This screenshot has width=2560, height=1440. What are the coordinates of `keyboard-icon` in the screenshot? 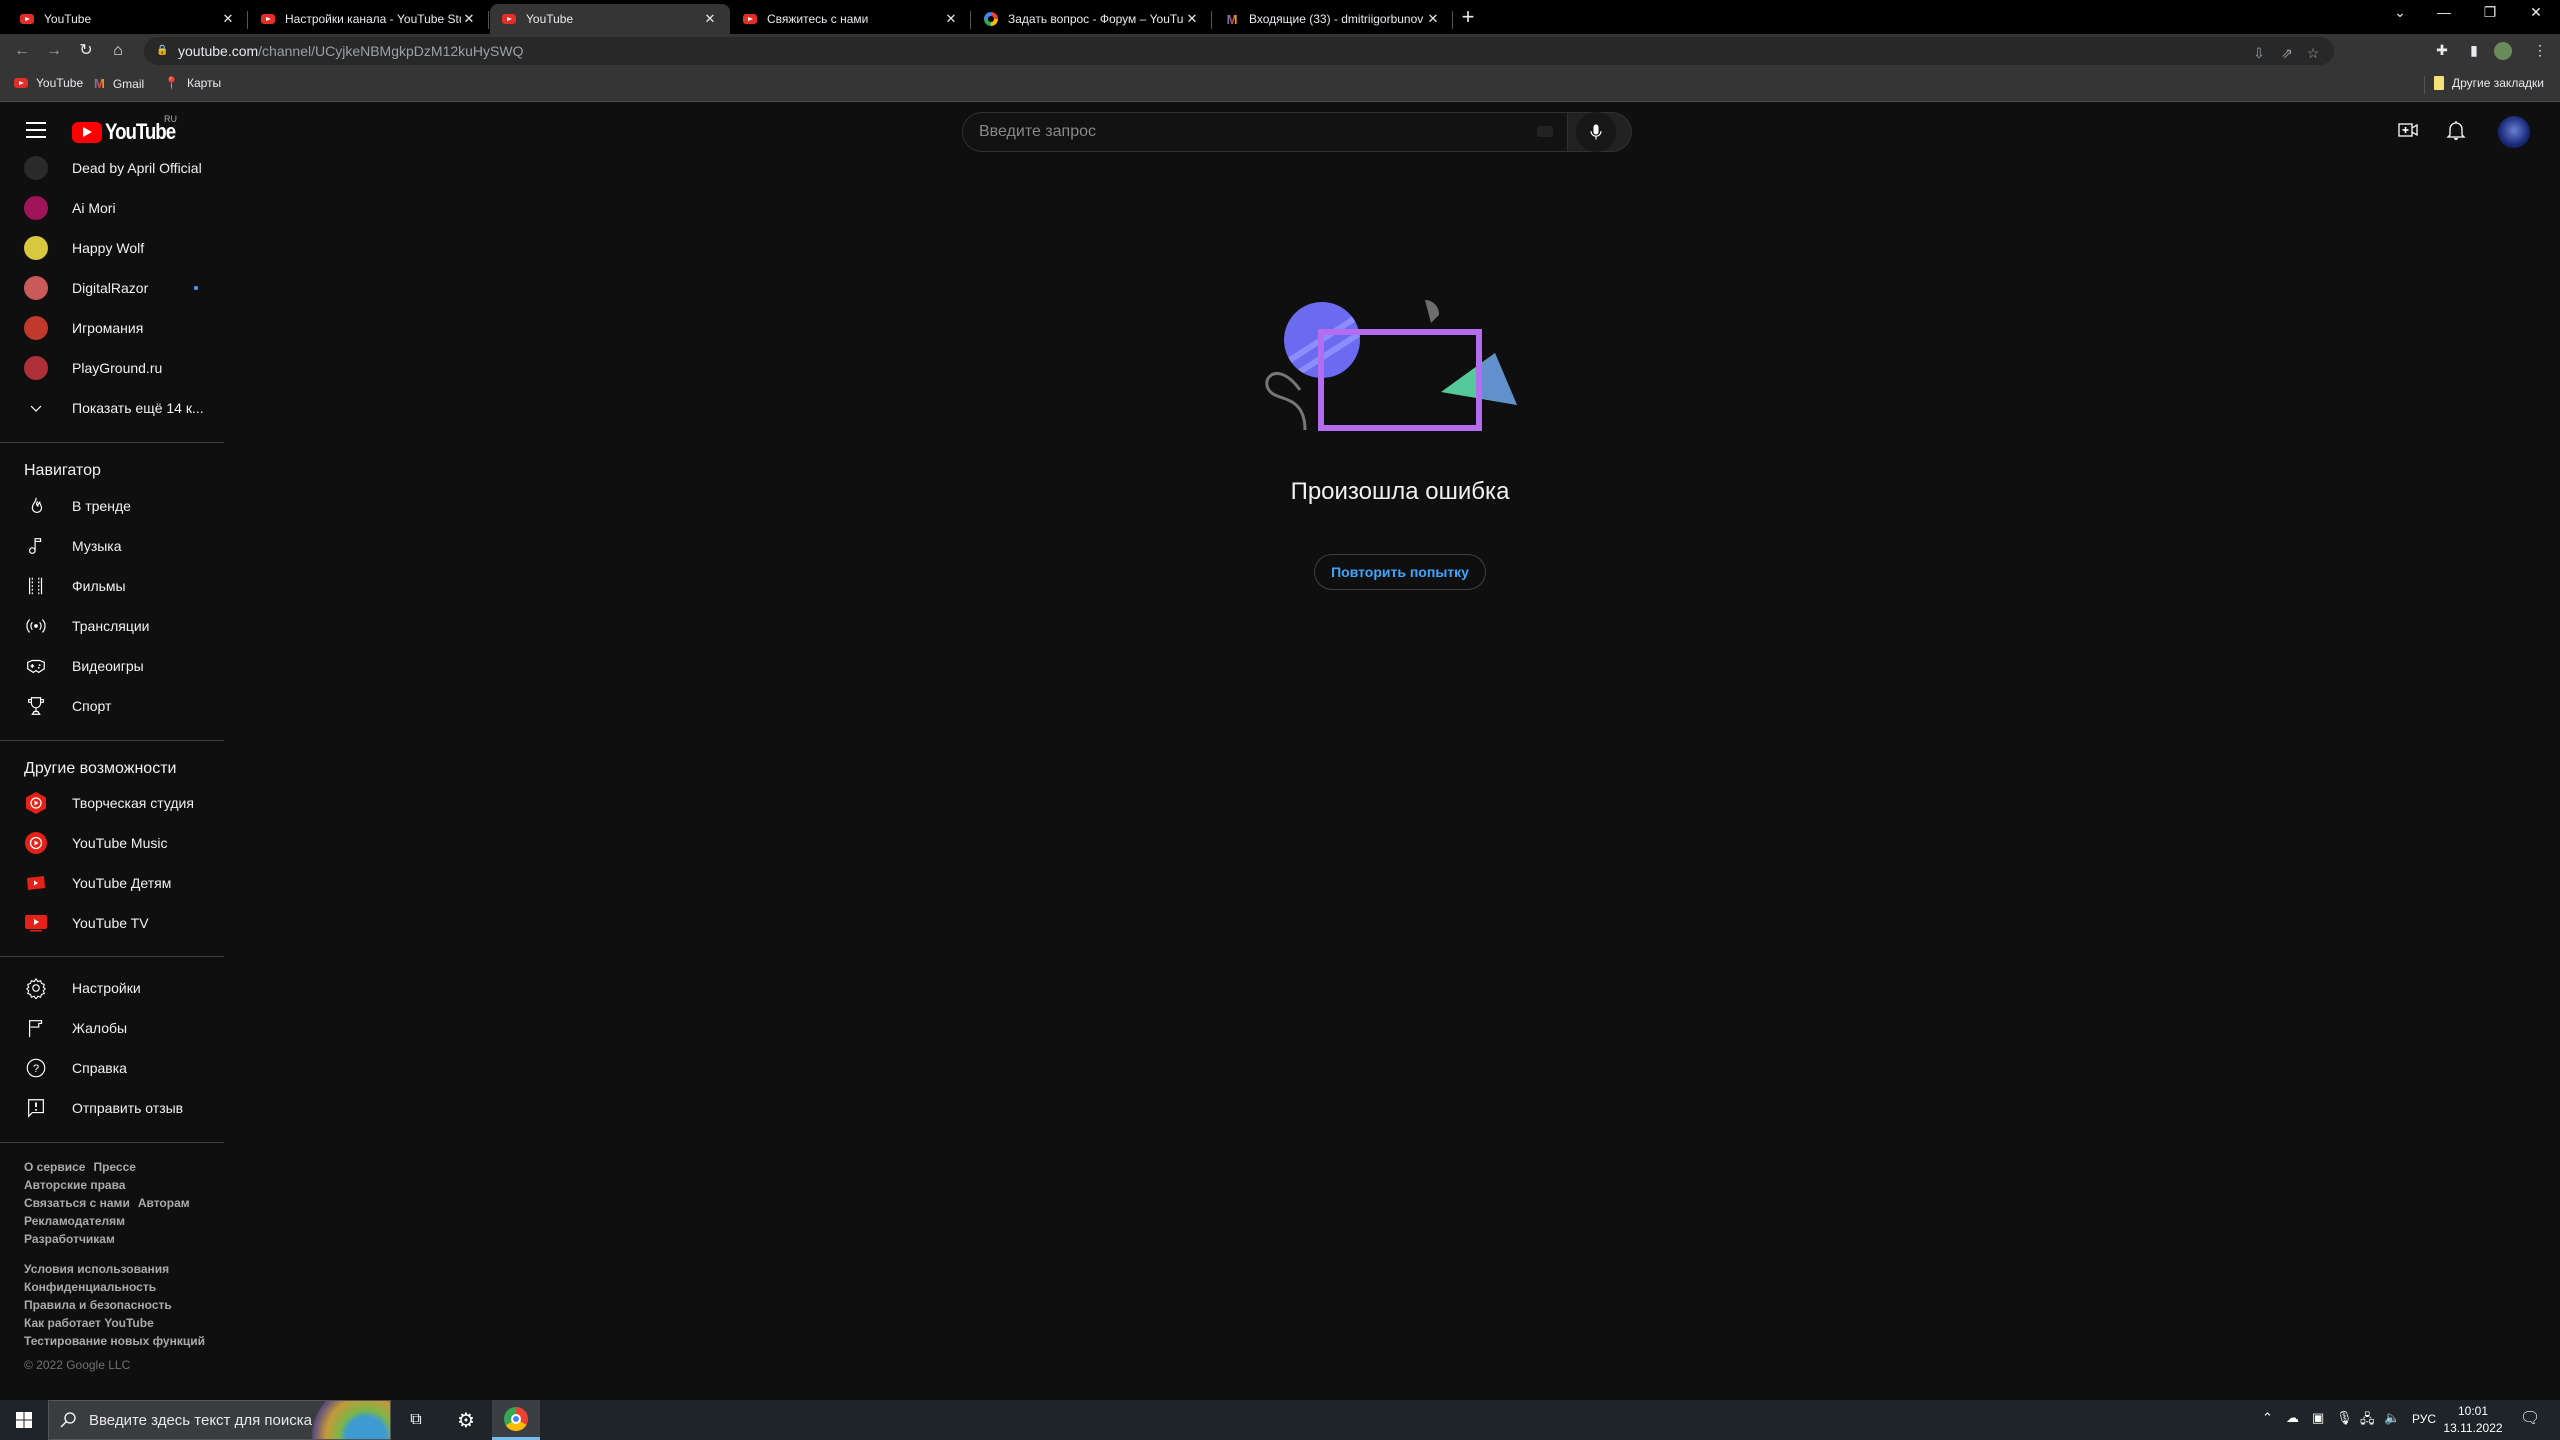 It's located at (1545, 131).